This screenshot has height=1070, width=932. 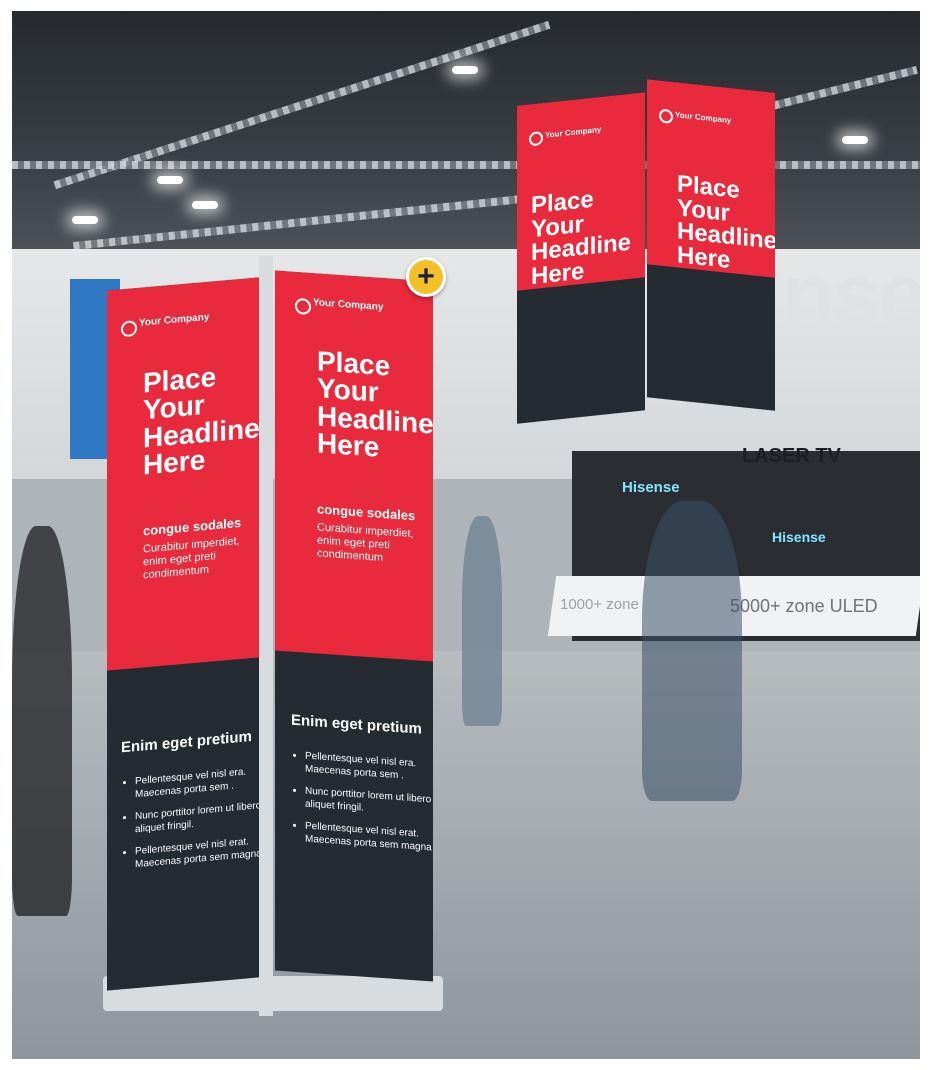 What do you see at coordinates (599, 604) in the screenshot?
I see `counter-text-left: 1000+ zone` at bounding box center [599, 604].